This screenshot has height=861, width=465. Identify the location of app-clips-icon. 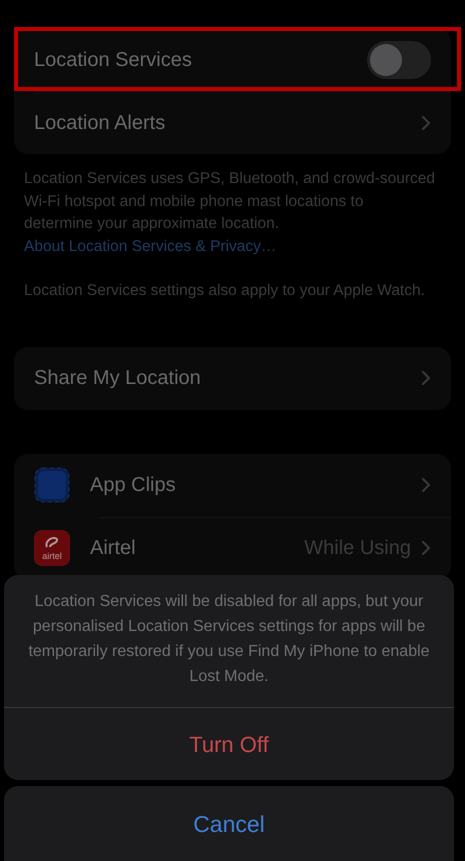
(52, 485).